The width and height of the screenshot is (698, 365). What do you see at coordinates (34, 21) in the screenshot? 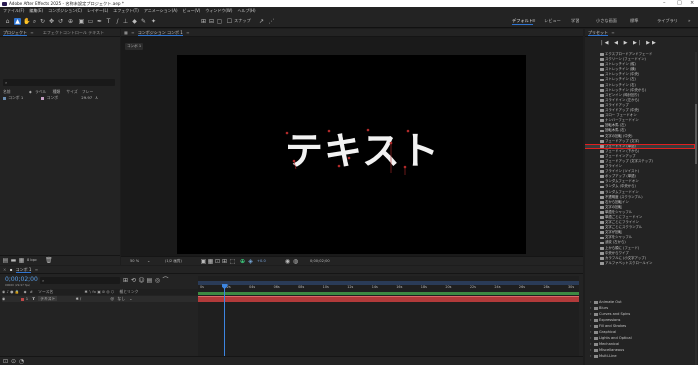
I see `zoom-tool-icon: ⌕` at bounding box center [34, 21].